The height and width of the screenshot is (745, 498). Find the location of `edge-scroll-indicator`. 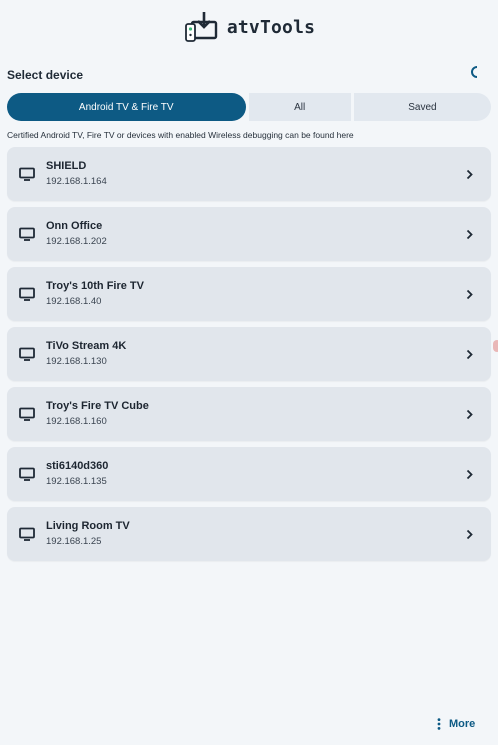

edge-scroll-indicator is located at coordinates (495, 346).